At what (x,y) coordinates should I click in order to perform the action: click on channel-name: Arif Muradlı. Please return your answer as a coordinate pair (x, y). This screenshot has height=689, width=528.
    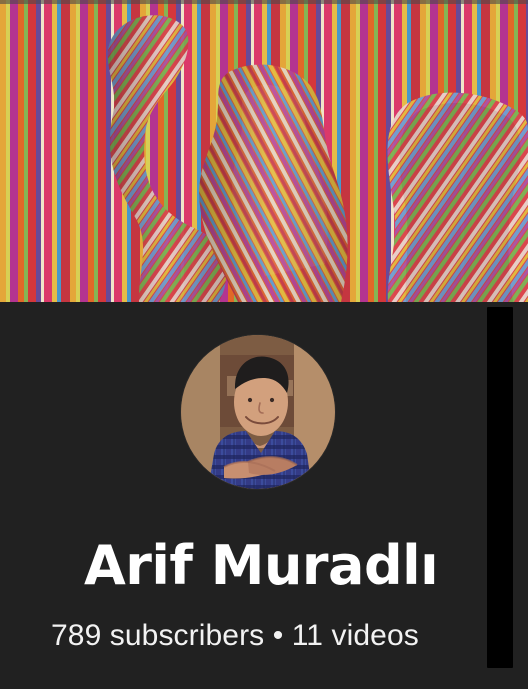
    Looking at the image, I should click on (261, 565).